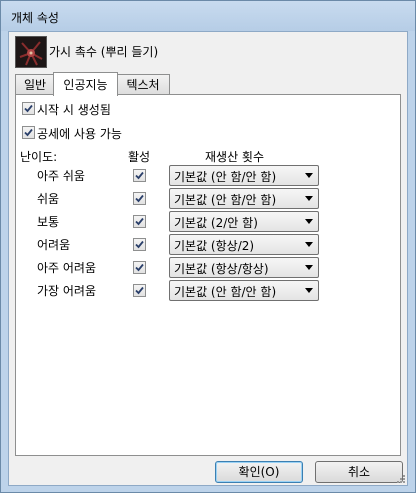 This screenshot has width=416, height=493. I want to click on active-header: 활성, so click(139, 157).